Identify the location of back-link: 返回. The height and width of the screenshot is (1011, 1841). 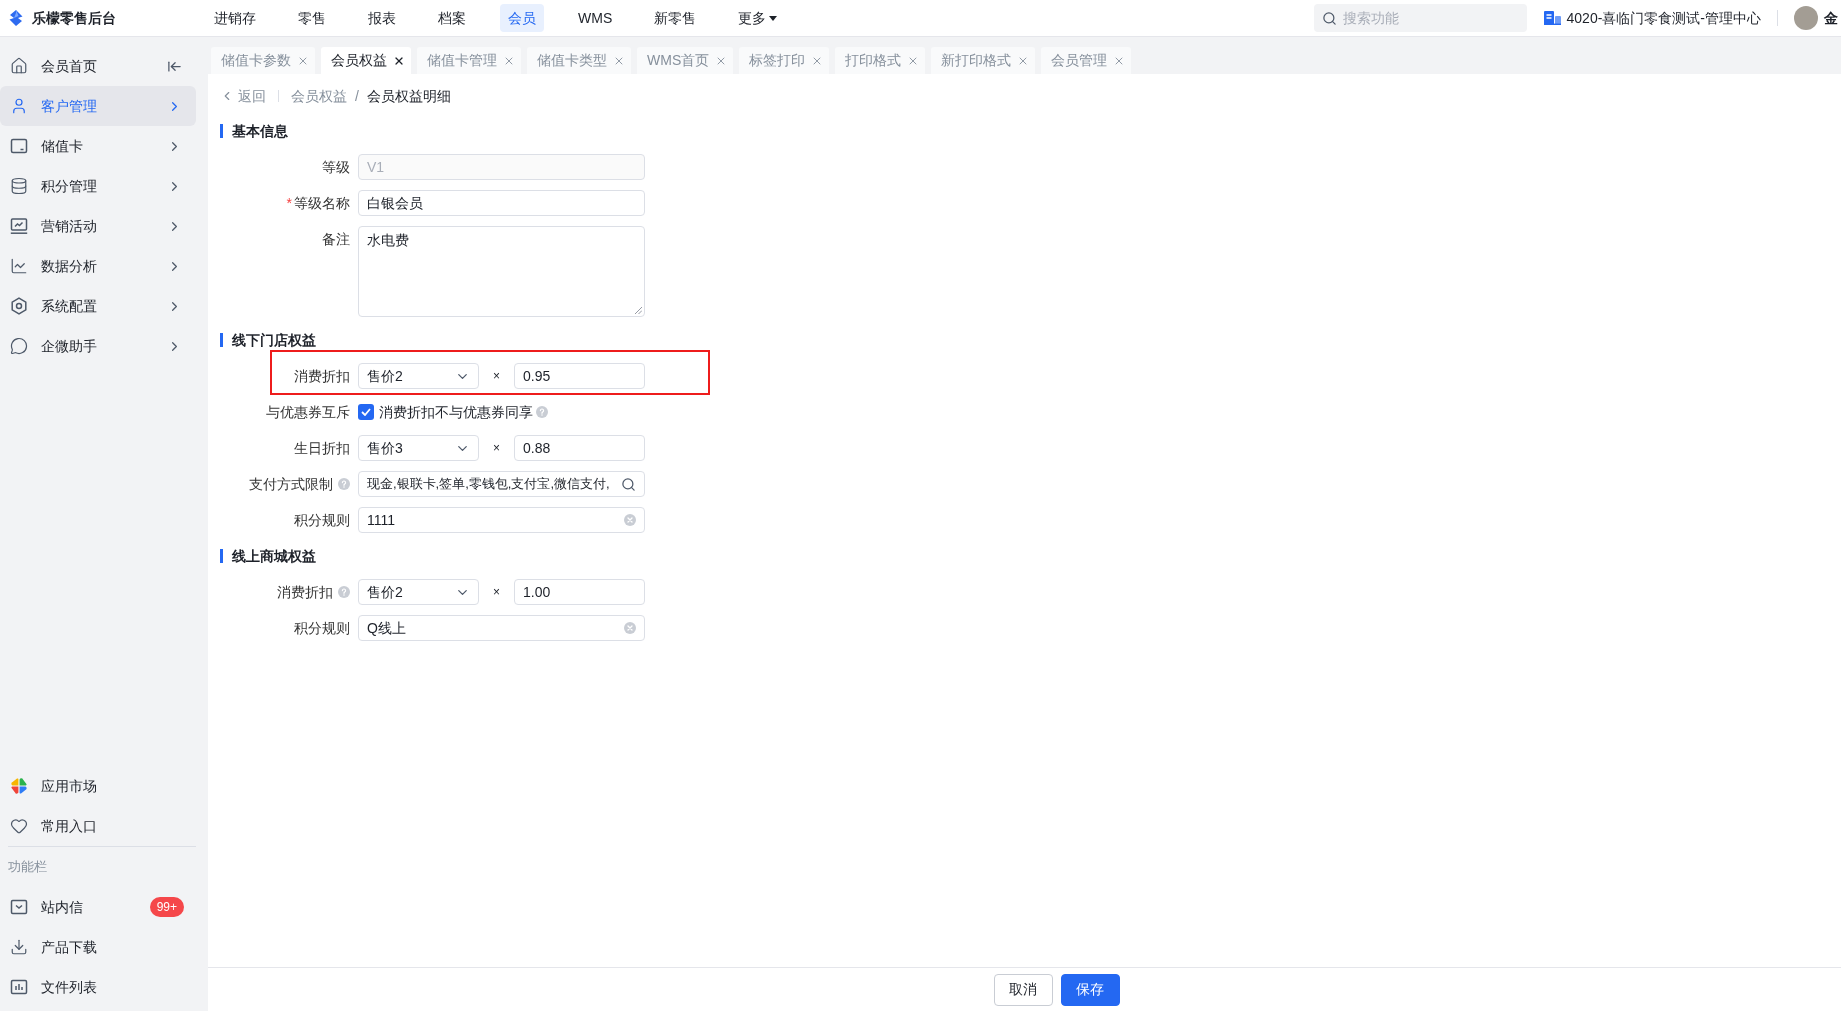
(243, 96).